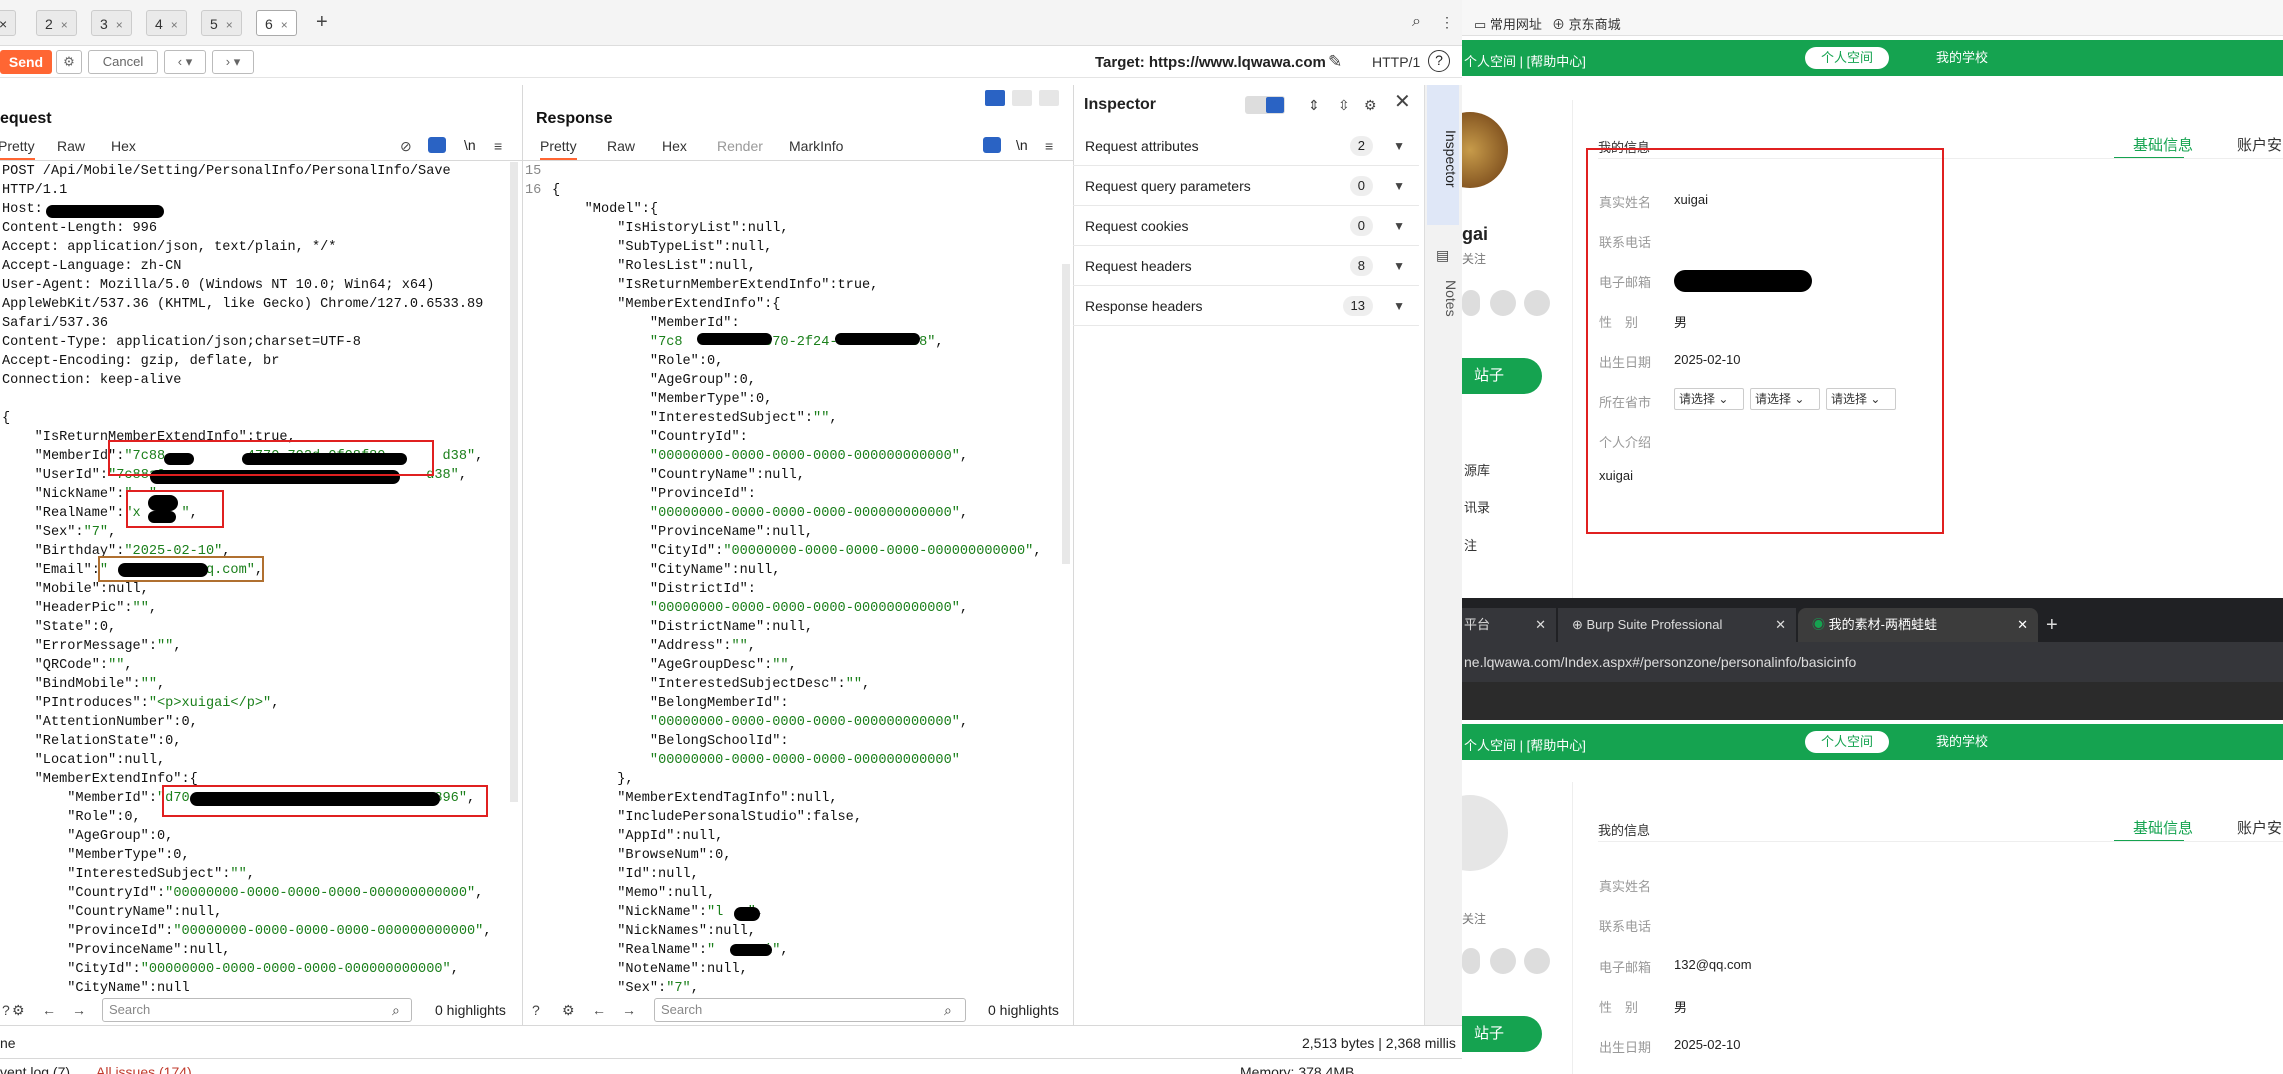 This screenshot has height=1074, width=2283. I want to click on side-tab-notes: Notes, so click(1443, 298).